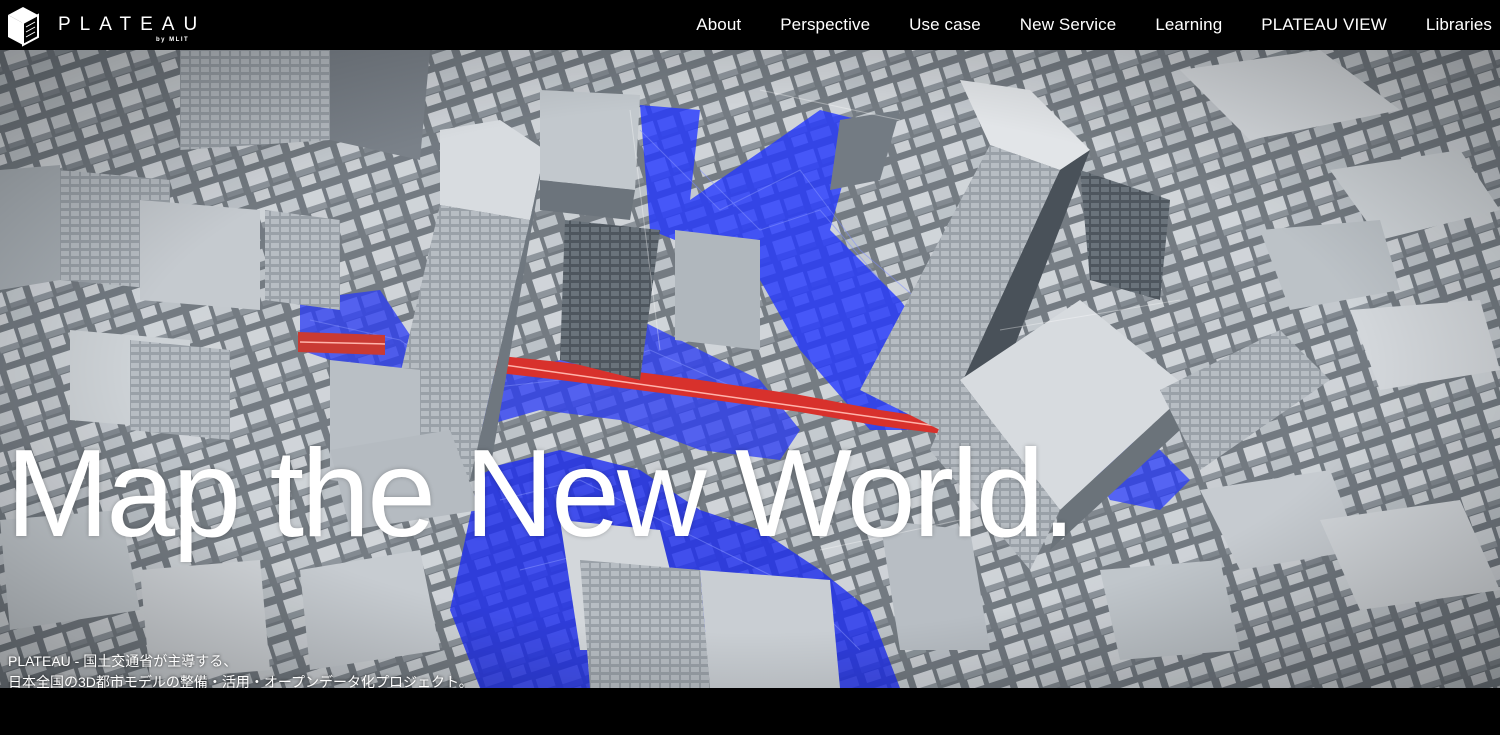 The image size is (1500, 735). I want to click on nav-link-libraries: Libraries, so click(1459, 24).